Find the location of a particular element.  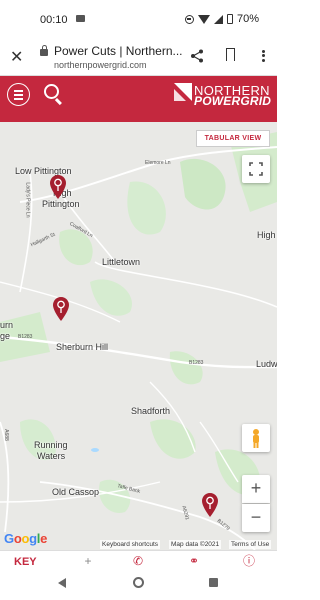

place-sherburn-hill: Sherburn Hill is located at coordinates (82, 347).